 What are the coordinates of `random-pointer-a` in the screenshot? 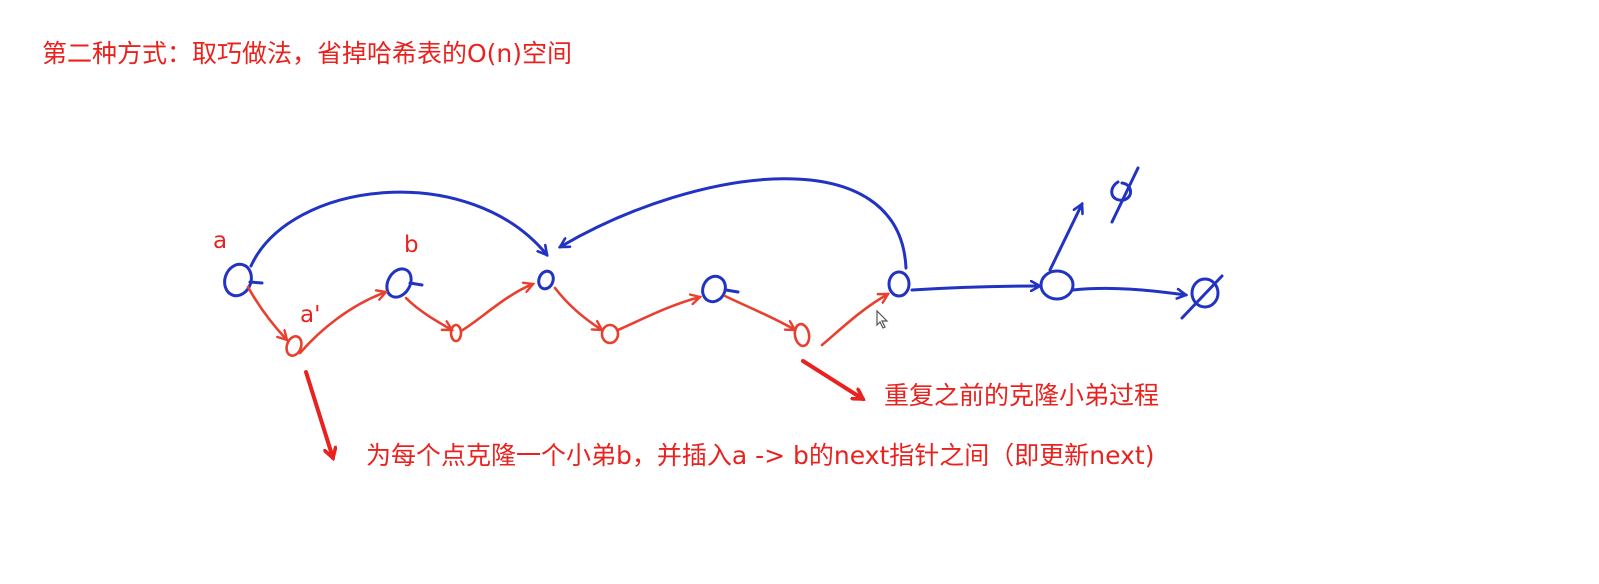 It's located at (398, 229).